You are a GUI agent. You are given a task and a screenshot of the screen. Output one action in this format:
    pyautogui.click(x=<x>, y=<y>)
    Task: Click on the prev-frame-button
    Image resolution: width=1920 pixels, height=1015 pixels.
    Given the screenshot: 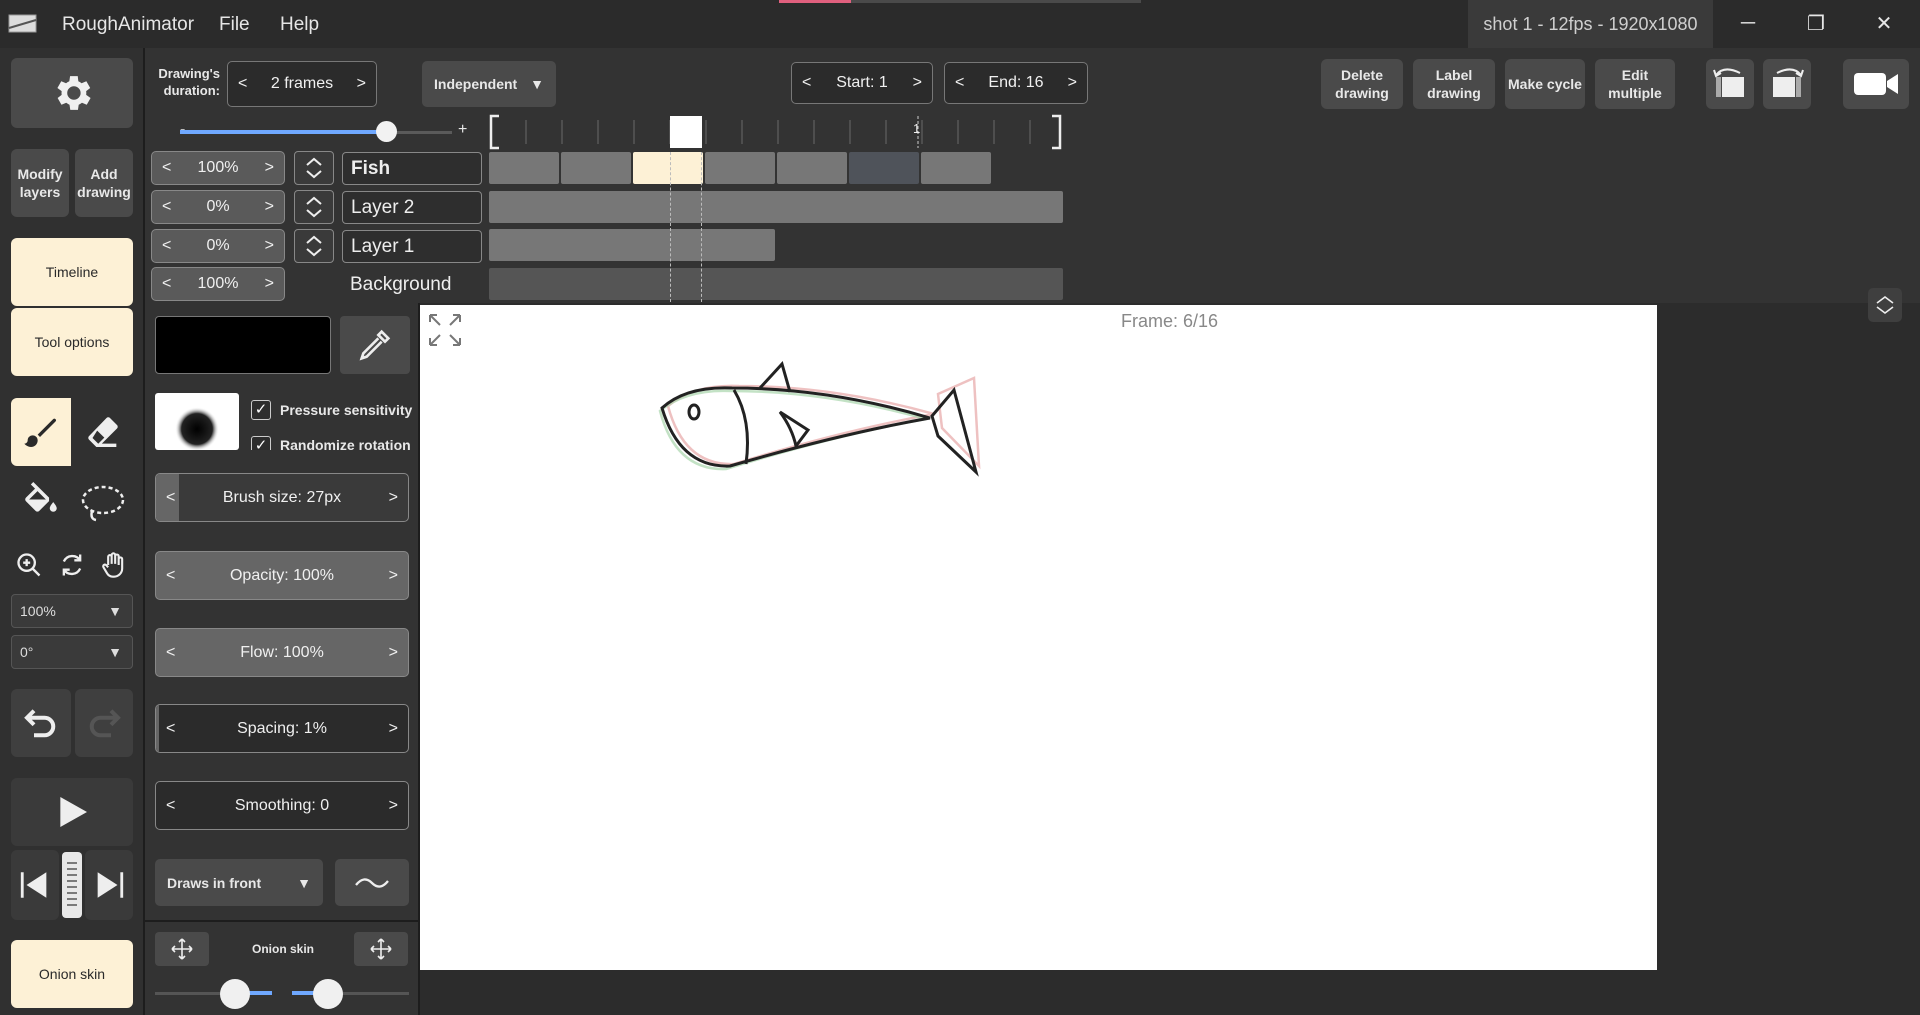 What is the action you would take?
    pyautogui.click(x=35, y=885)
    